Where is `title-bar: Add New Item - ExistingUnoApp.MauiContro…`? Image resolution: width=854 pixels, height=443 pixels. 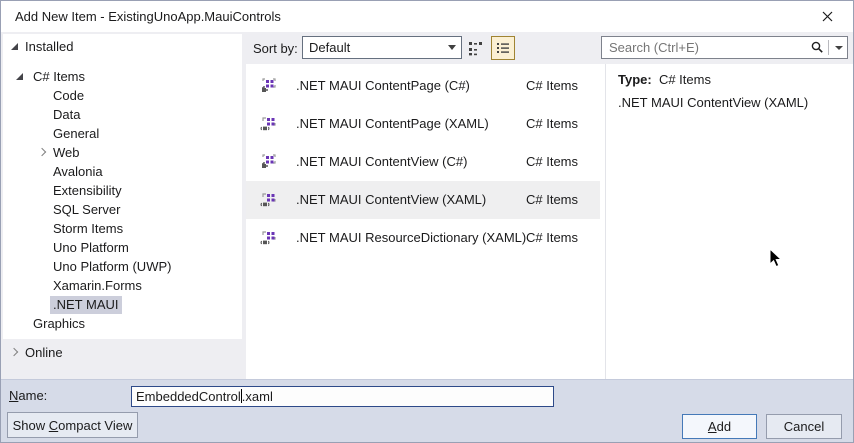 title-bar: Add New Item - ExistingUnoApp.MauiContro… is located at coordinates (427, 16).